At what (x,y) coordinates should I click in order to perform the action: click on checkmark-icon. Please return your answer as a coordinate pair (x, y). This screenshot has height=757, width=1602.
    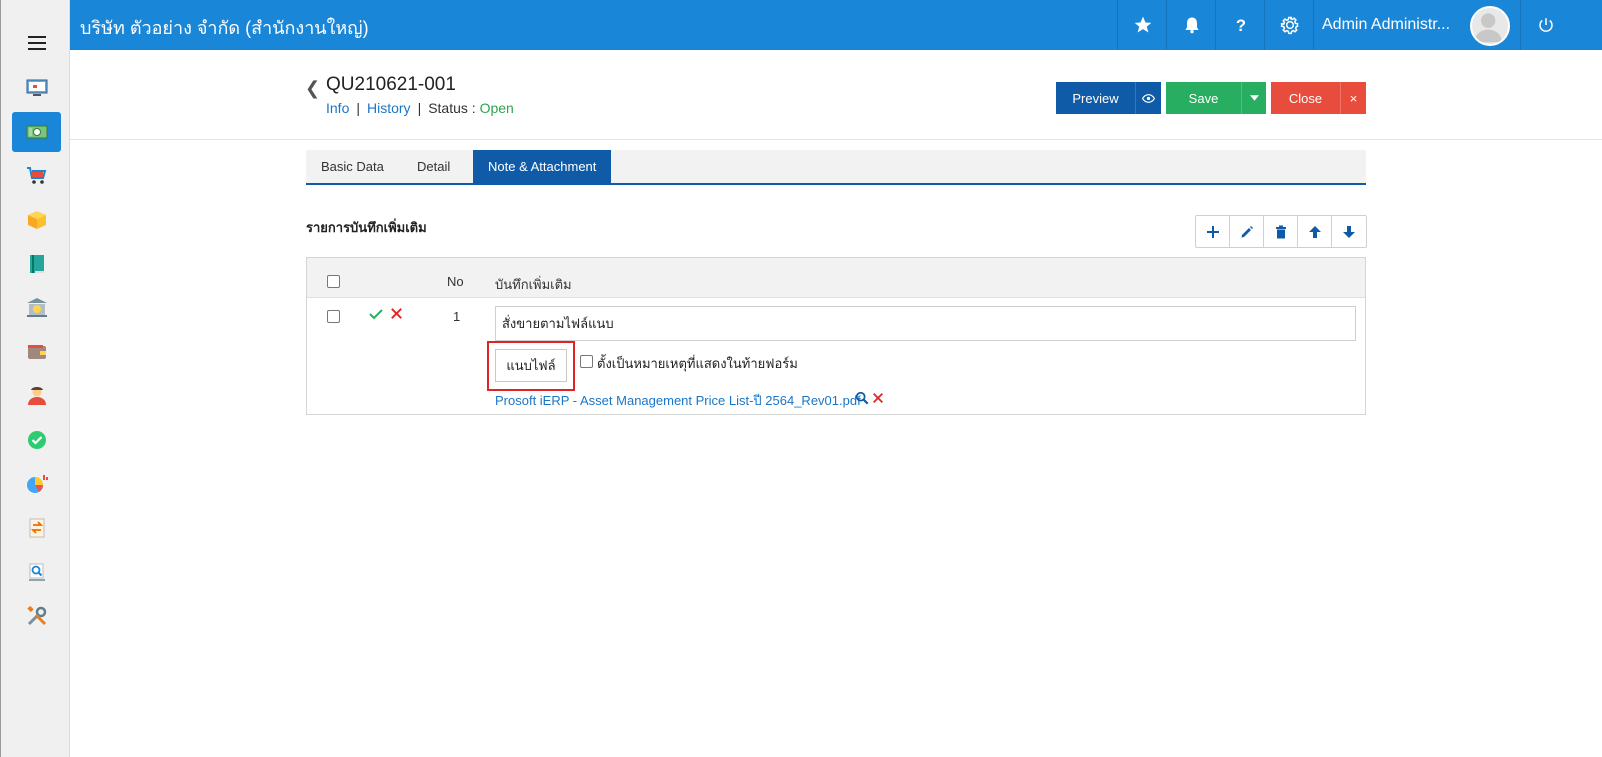
    Looking at the image, I should click on (376, 314).